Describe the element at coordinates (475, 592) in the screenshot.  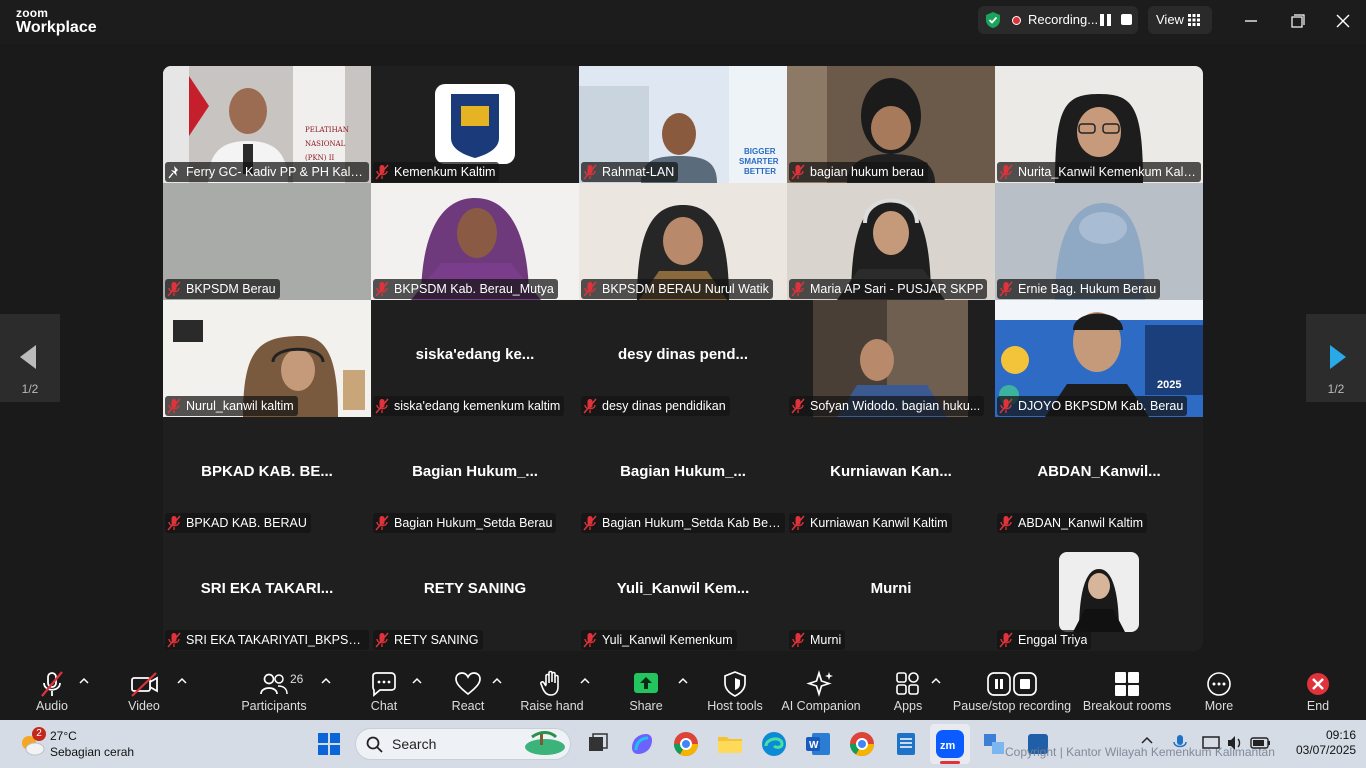
I see `participant-tile: RETY SANING RETY SANING` at that location.